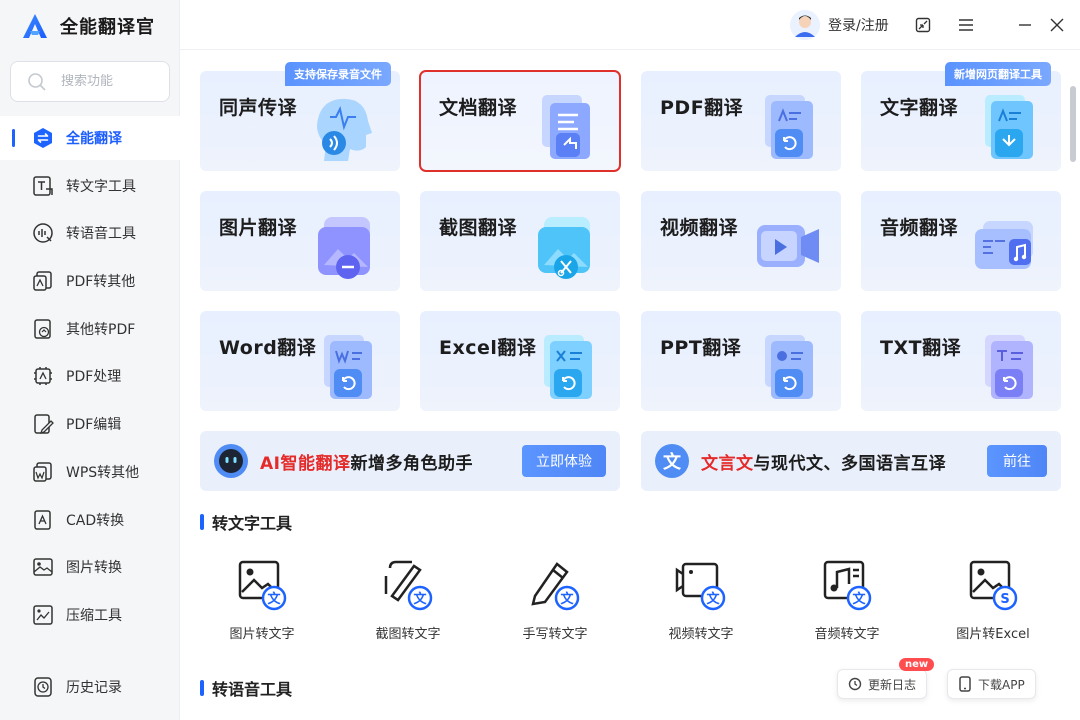 The image size is (1080, 720). I want to click on minimize-button, so click(1025, 25).